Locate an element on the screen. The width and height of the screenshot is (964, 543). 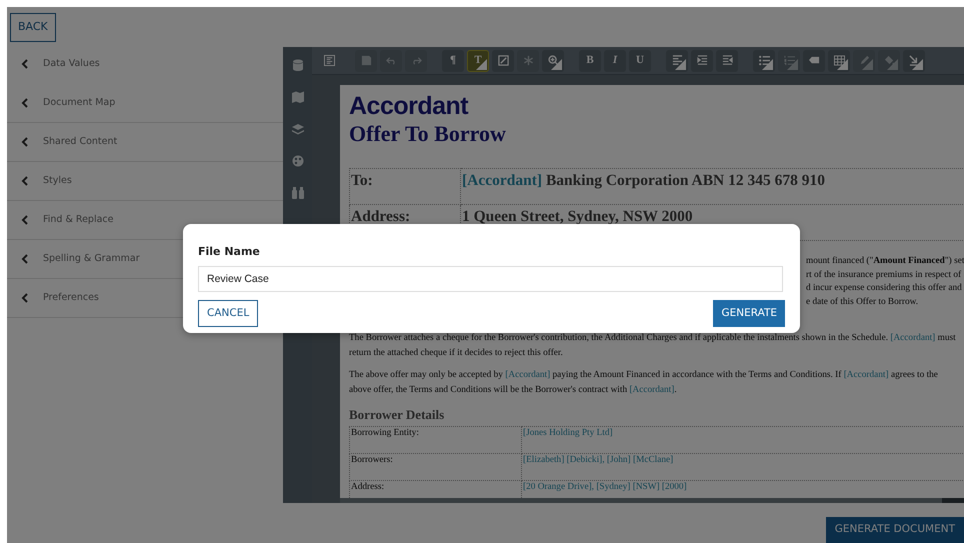
paragraph-text: The Borrower attaches a cheque for the Borrower's contribution, the Additional Charges and if applicable the instalments shown in the Schedule. [Accordant] must return the attached cheque if it decides to reject this offer. is located at coordinates (653, 346).